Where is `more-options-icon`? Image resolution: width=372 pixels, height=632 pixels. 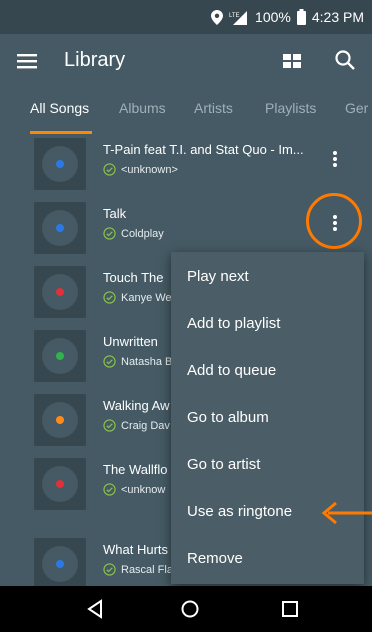 more-options-icon is located at coordinates (335, 159).